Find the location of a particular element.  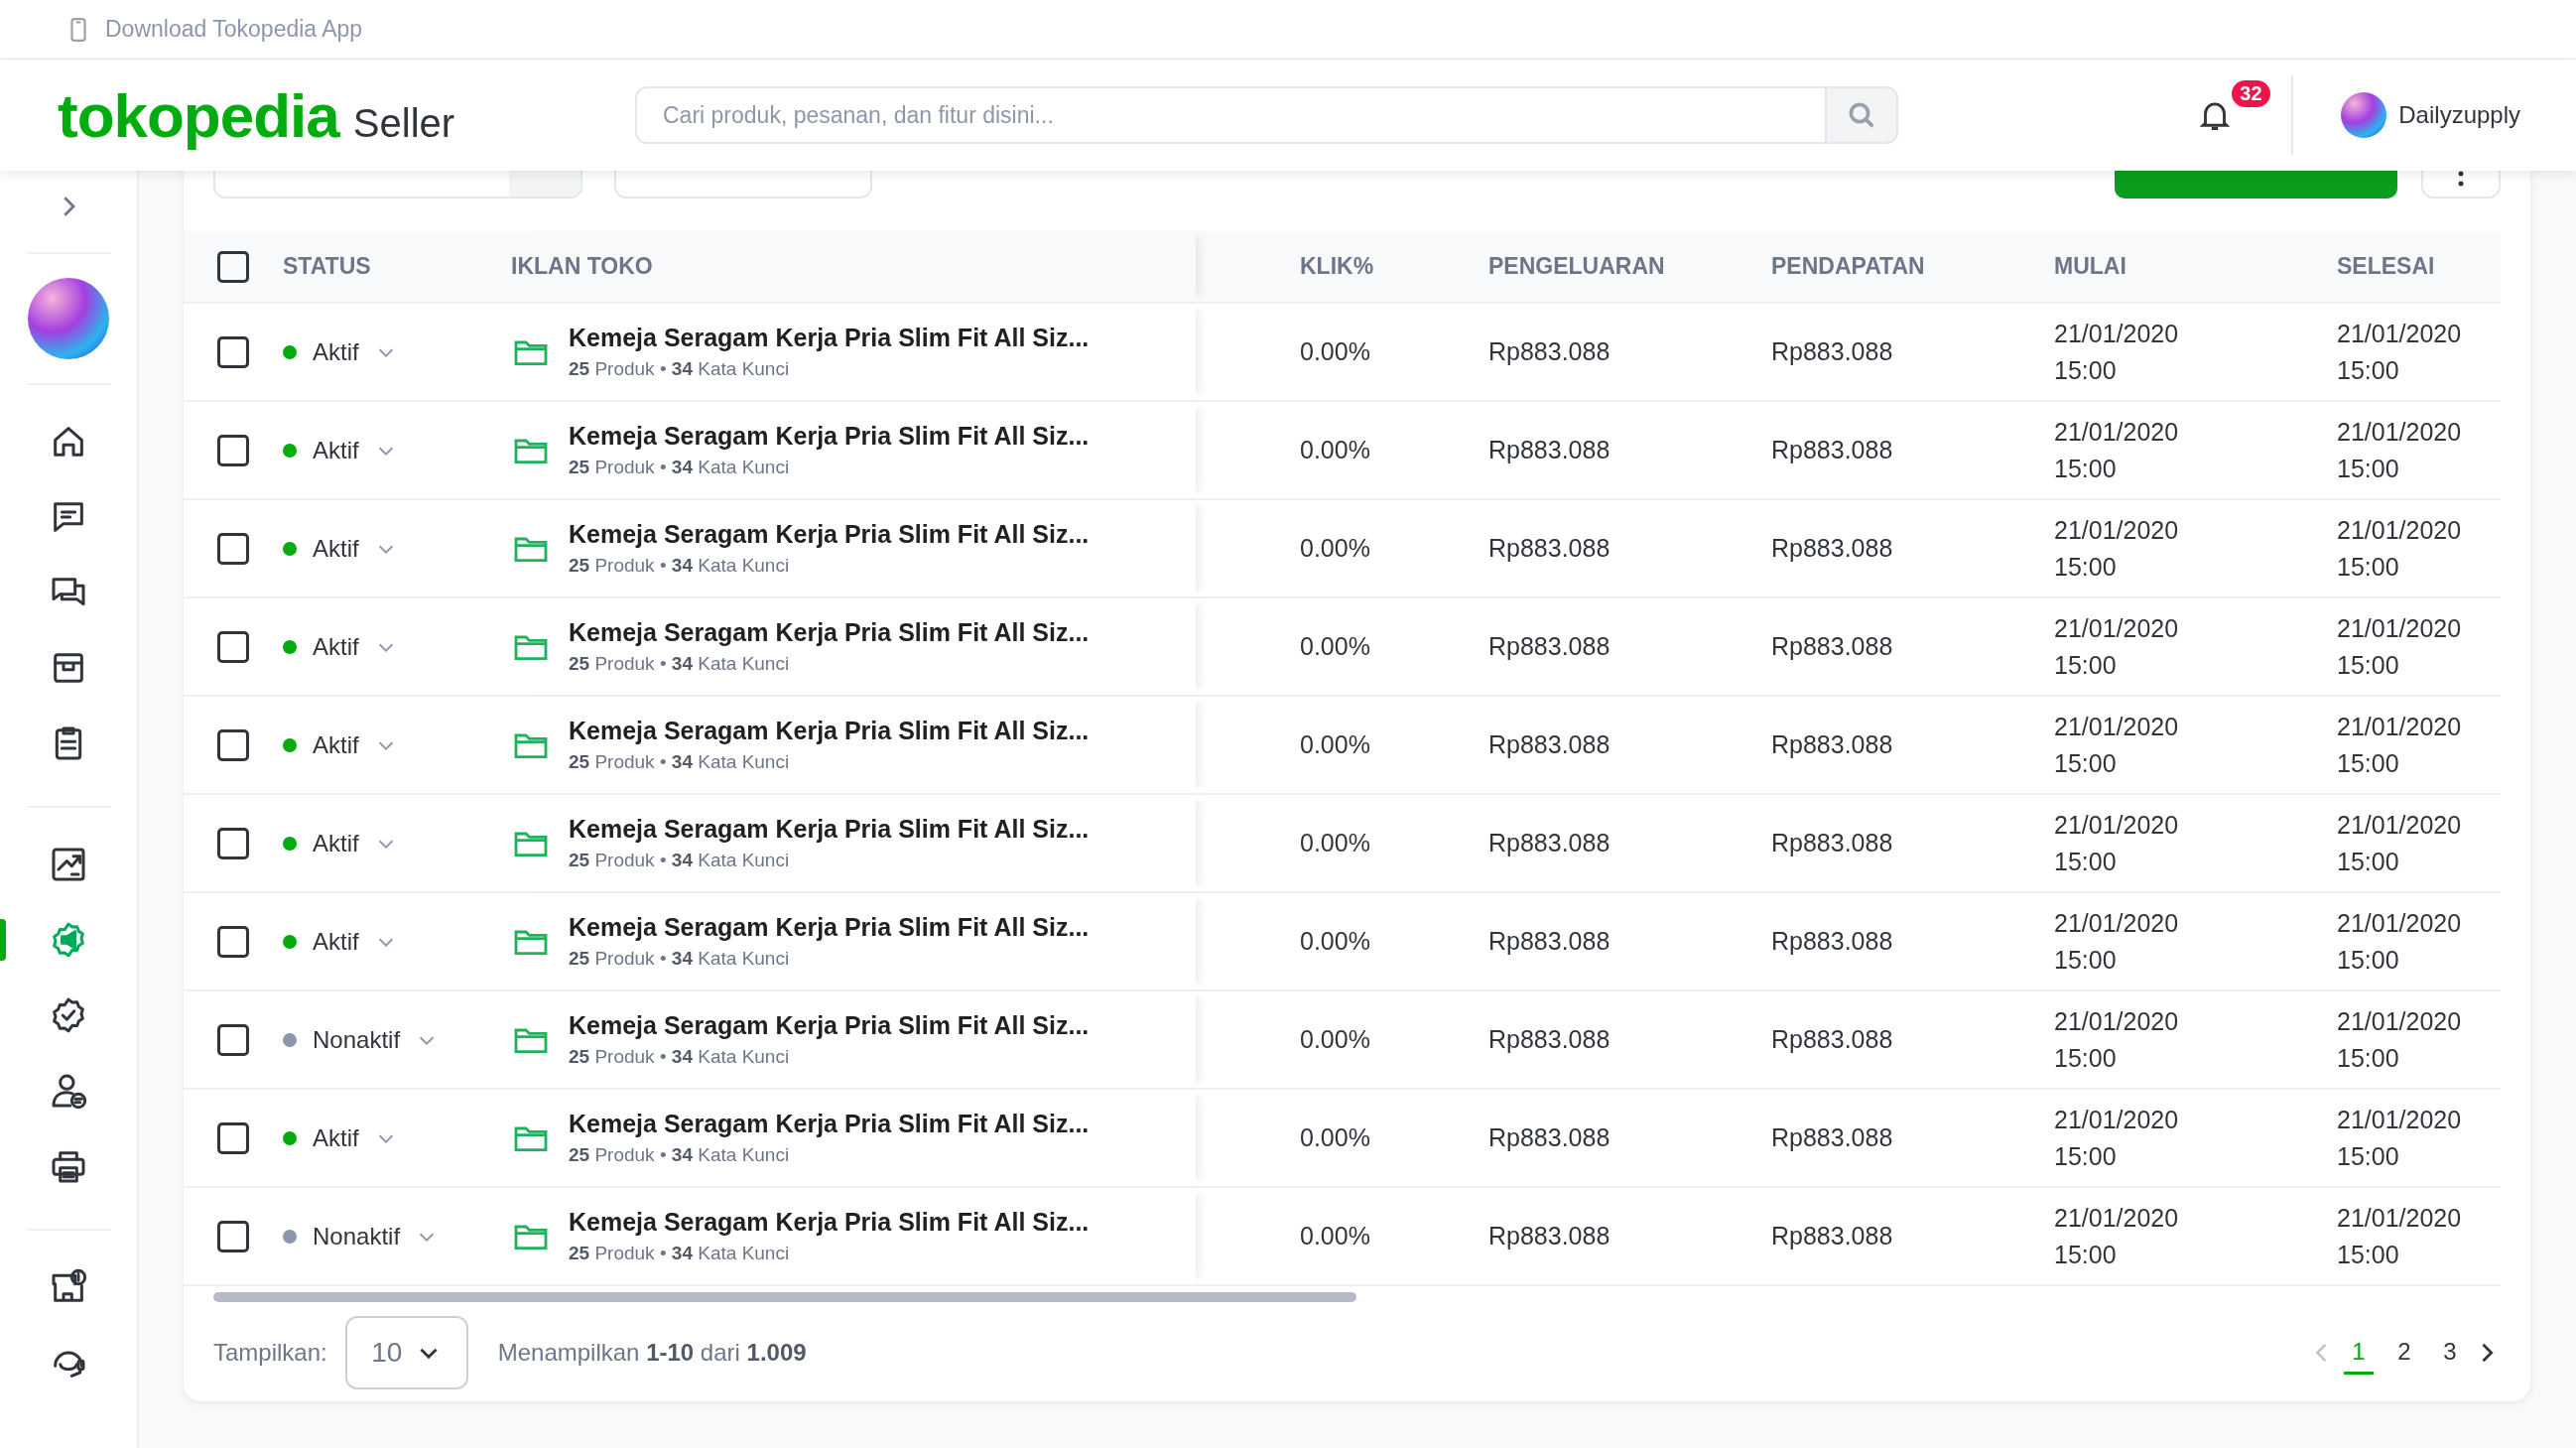

column-header: PENDAPATAN is located at coordinates (1848, 266).